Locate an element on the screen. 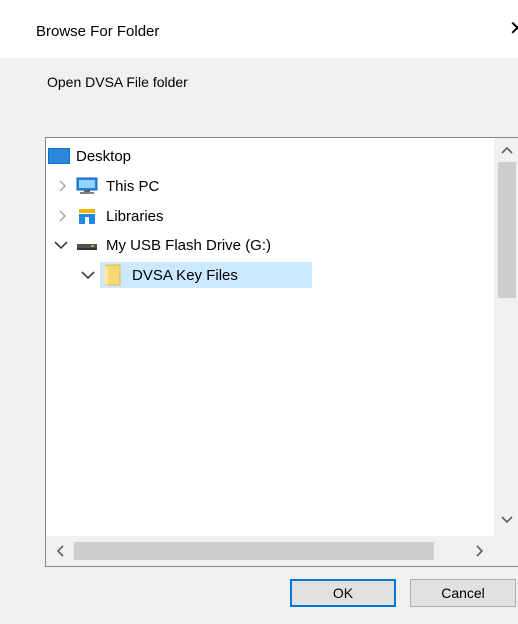  tree-item-this-pc: This PC is located at coordinates (117, 186).